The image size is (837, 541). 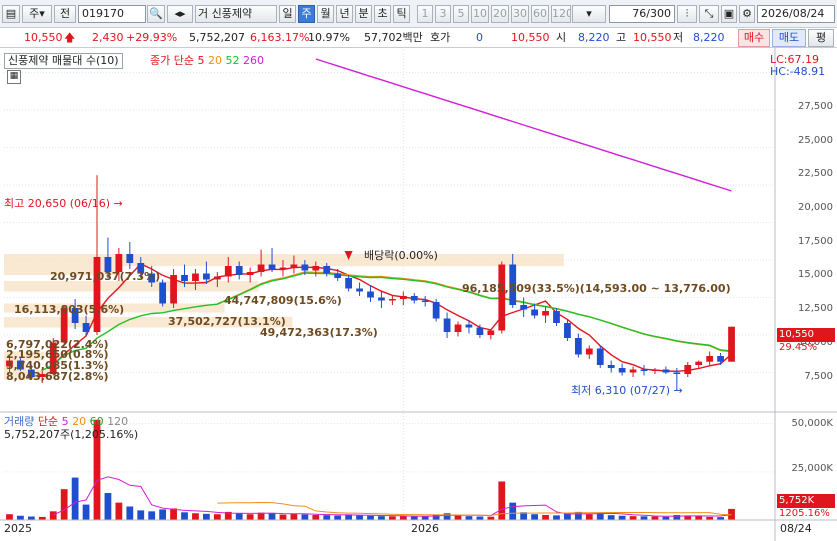 What do you see at coordinates (11, 14) in the screenshot?
I see `chart-menu-icon: ▤` at bounding box center [11, 14].